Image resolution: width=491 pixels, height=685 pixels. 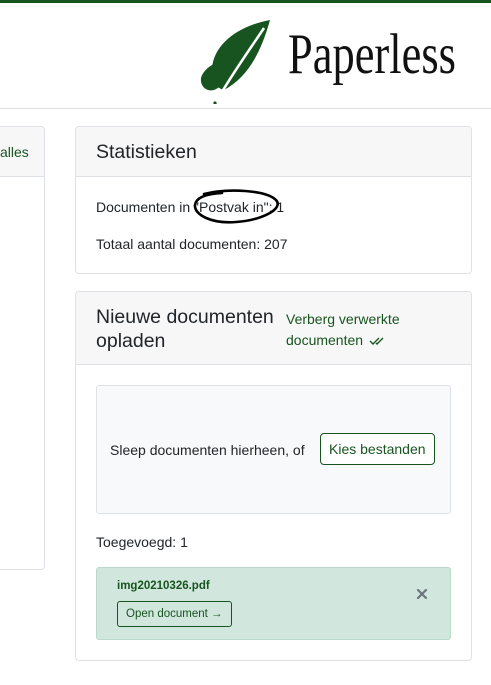 What do you see at coordinates (185, 329) in the screenshot?
I see `upload-title: Nieuwe documenten opladen` at bounding box center [185, 329].